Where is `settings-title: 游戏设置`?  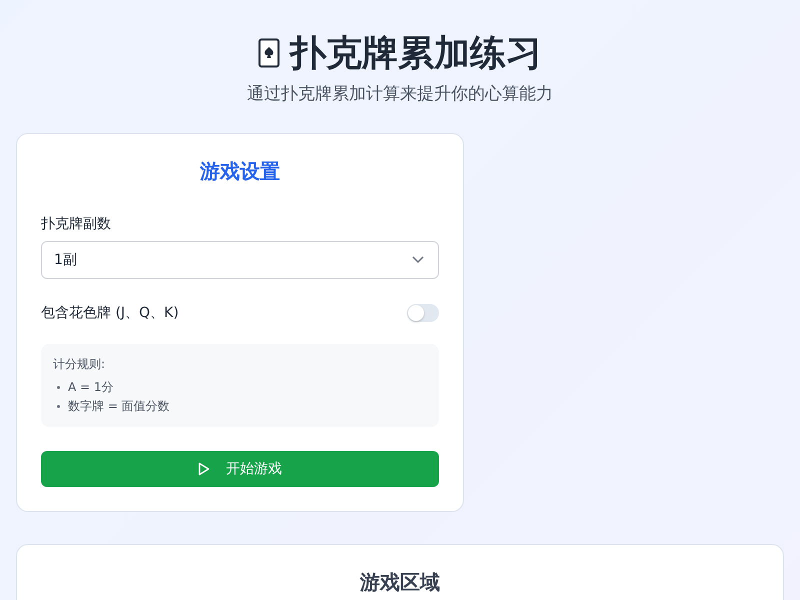
settings-title: 游戏设置 is located at coordinates (239, 171).